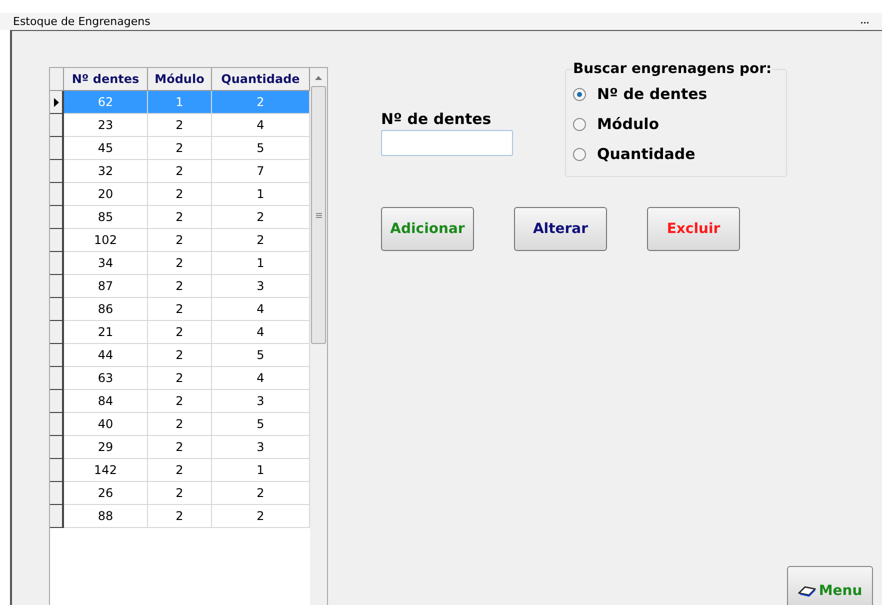 This screenshot has height=605, width=882. I want to click on column-header: Módulo, so click(180, 79).